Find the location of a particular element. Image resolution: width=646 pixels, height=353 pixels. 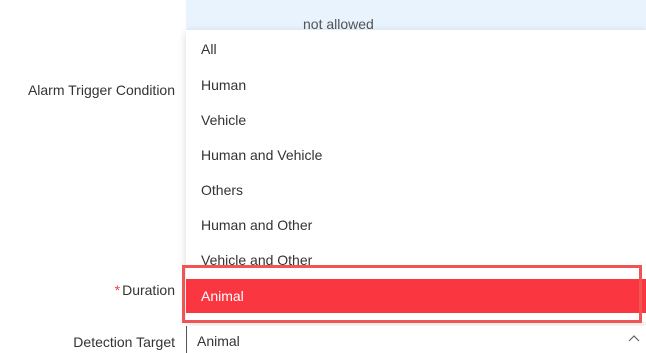

dropdown-item-animal: Animal is located at coordinates (416, 296).